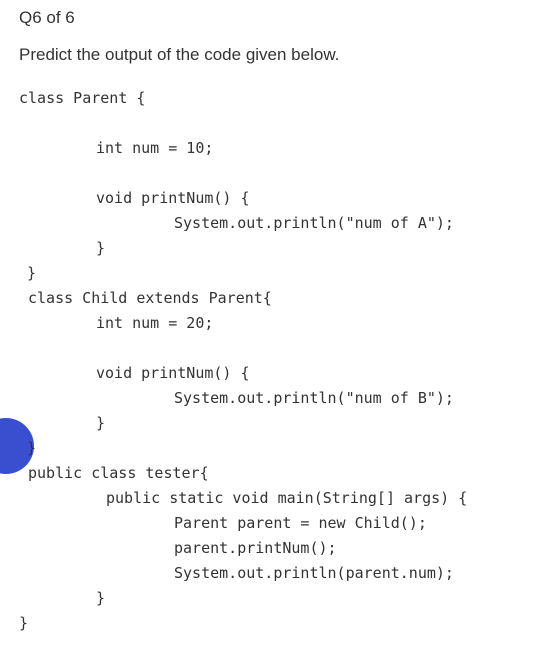  What do you see at coordinates (150, 298) in the screenshot?
I see `code-line: class Child extends Parent{` at bounding box center [150, 298].